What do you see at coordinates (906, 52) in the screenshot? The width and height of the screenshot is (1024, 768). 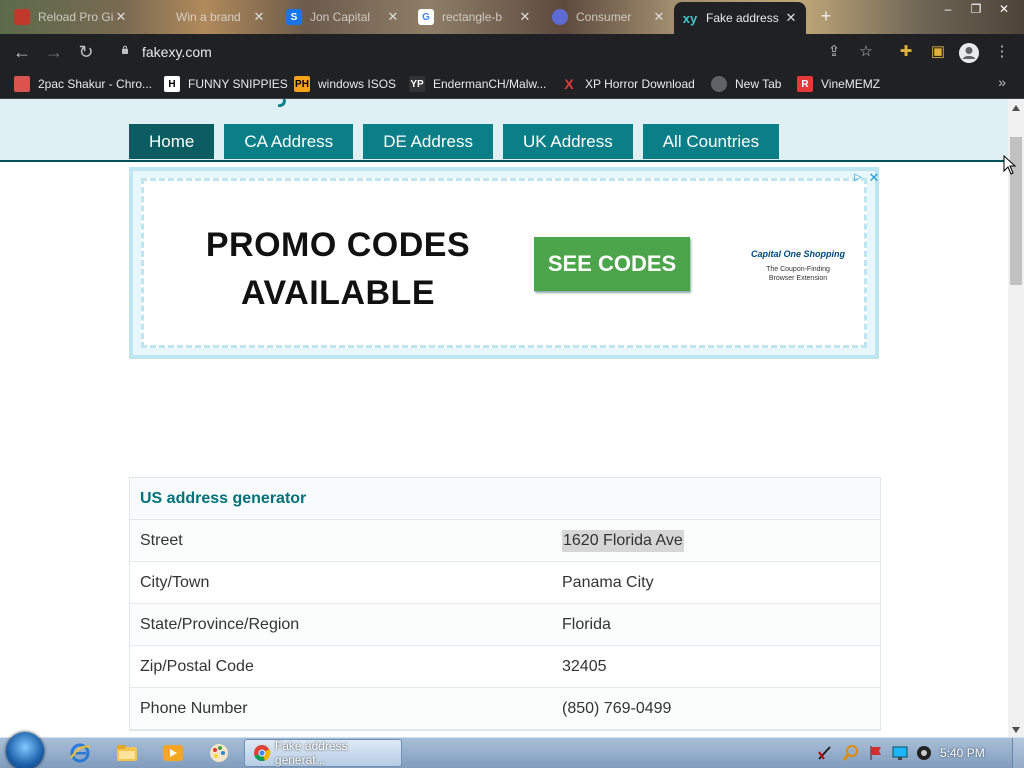 I see `extensions-puzzle-icon: ✚` at bounding box center [906, 52].